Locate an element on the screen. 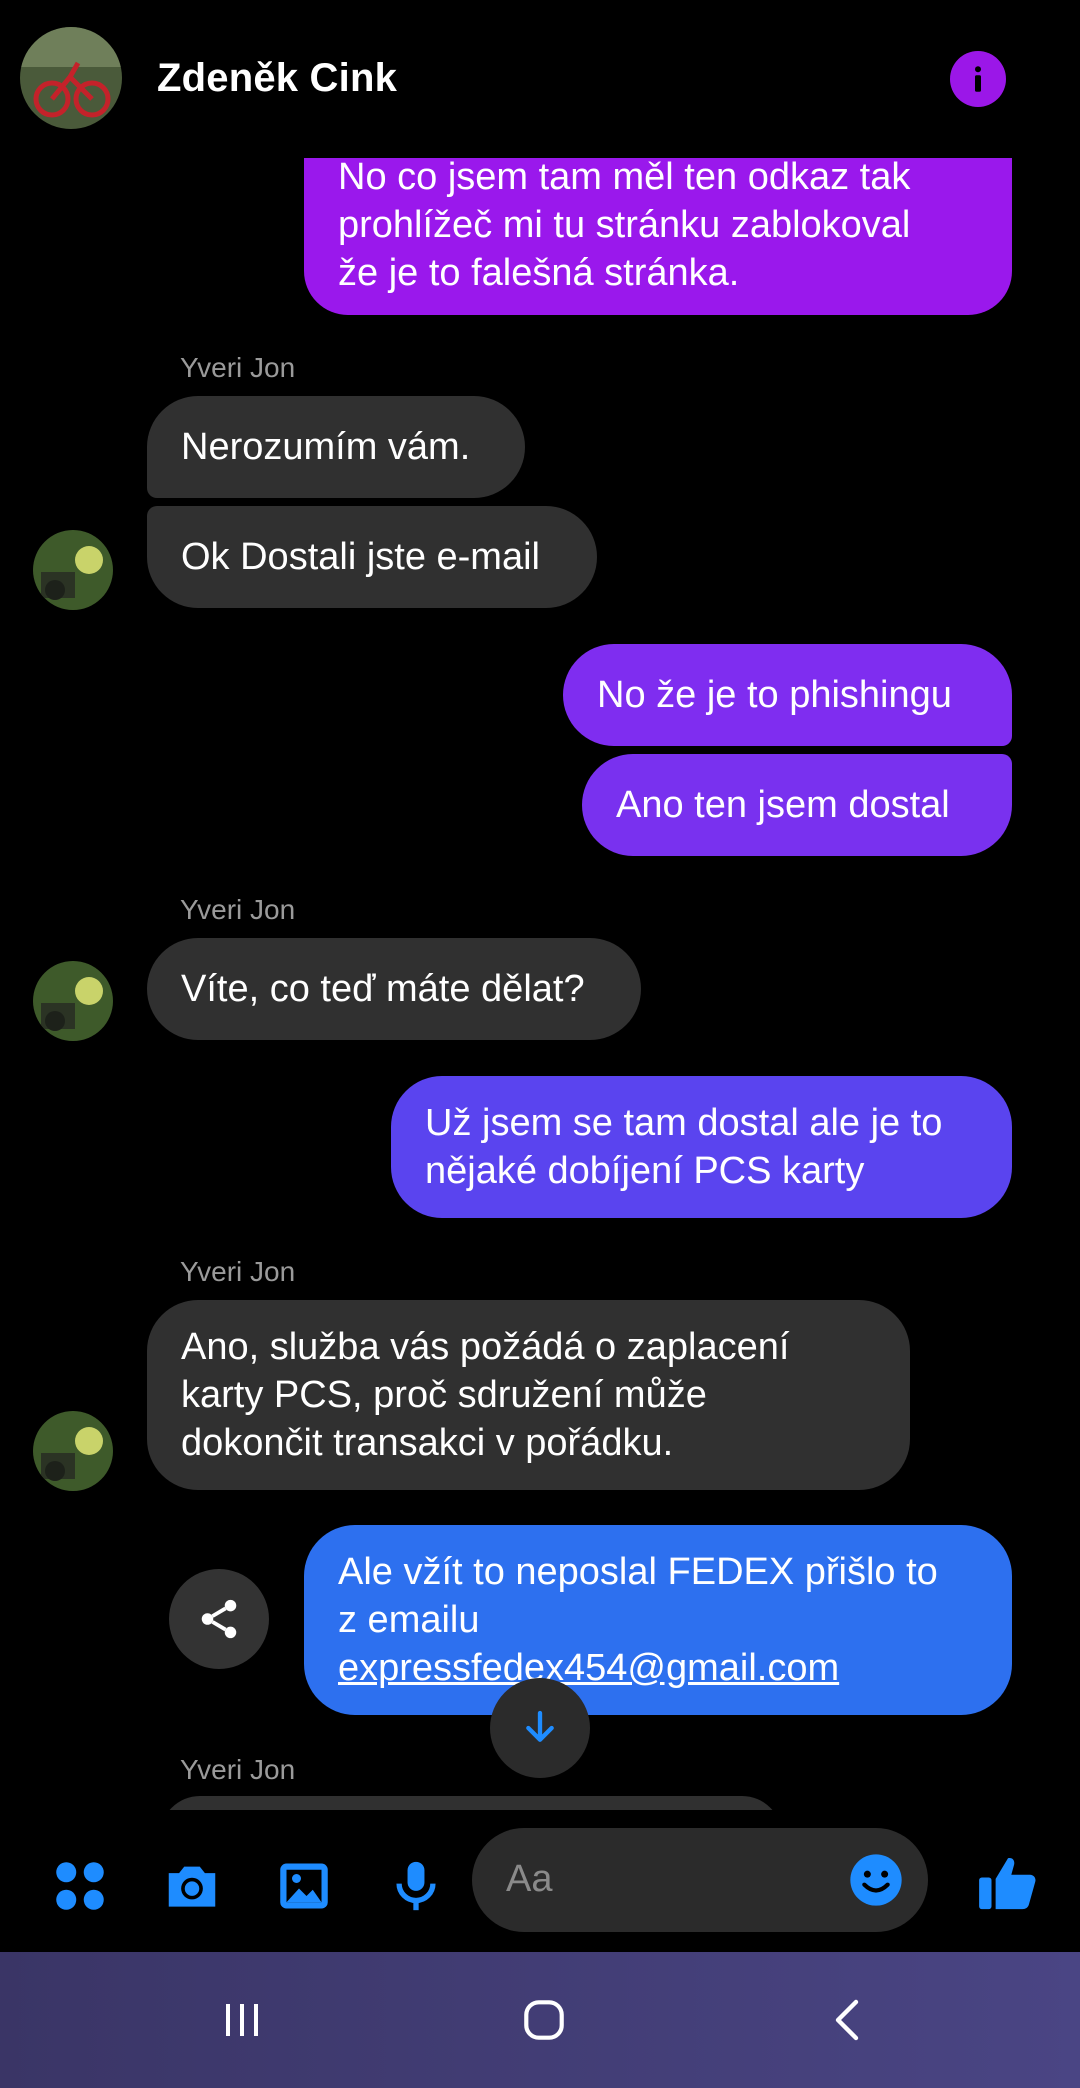  outgoing-message: No že je to phishingu is located at coordinates (787, 695).